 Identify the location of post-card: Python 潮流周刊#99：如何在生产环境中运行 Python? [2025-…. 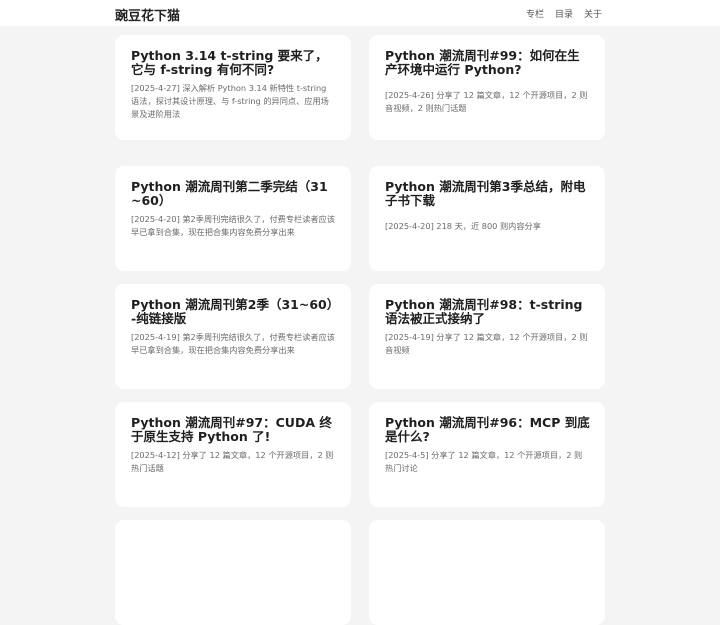
(487, 87).